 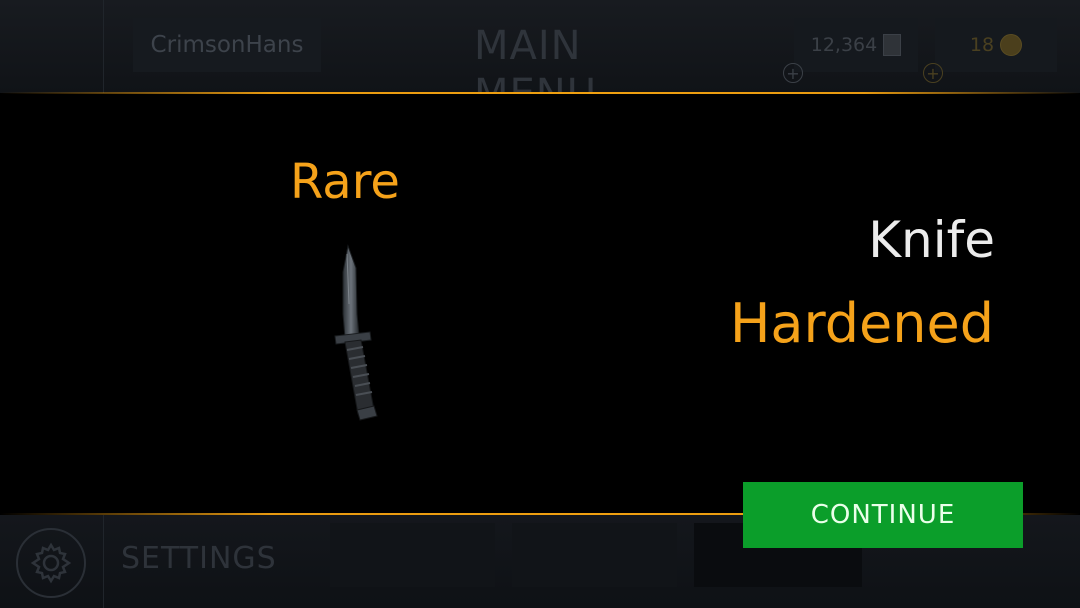 What do you see at coordinates (931, 240) in the screenshot?
I see `weapon-name: Knife` at bounding box center [931, 240].